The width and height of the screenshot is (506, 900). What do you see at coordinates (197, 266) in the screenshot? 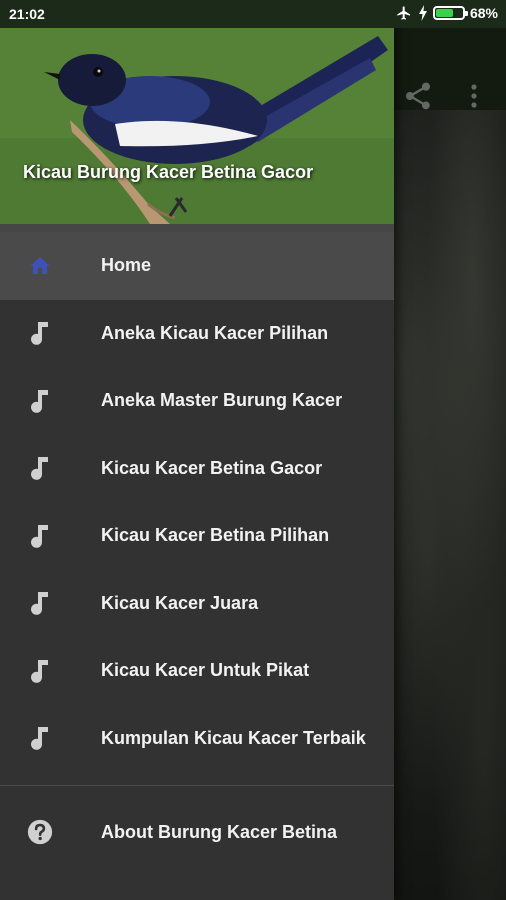
I see `menu-item-home: Home` at bounding box center [197, 266].